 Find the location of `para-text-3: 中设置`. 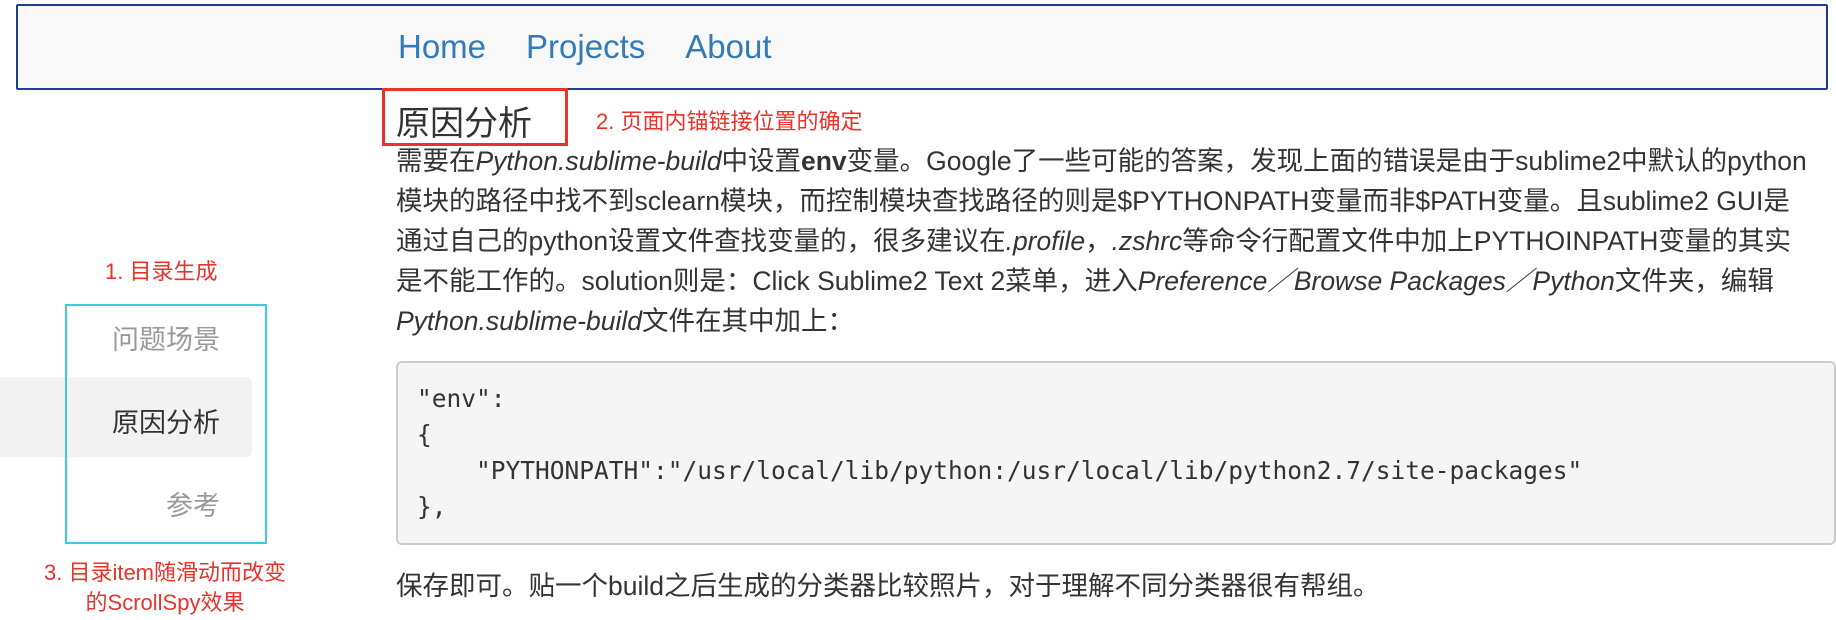

para-text-3: 中设置 is located at coordinates (761, 161).